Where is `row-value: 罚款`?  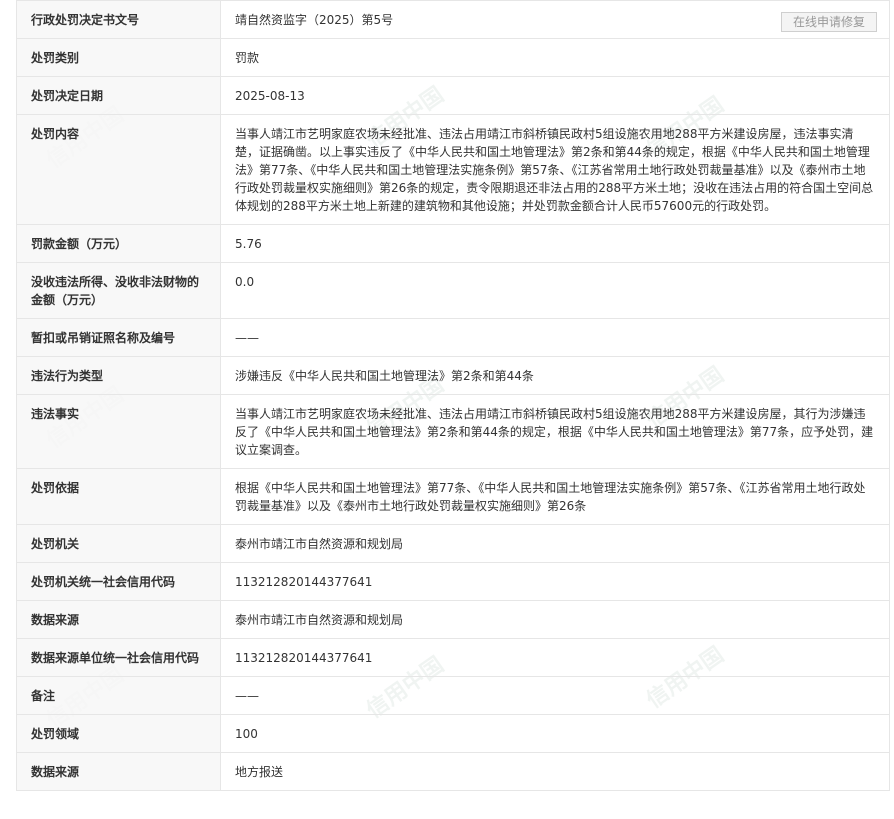
row-value: 罚款 is located at coordinates (555, 57).